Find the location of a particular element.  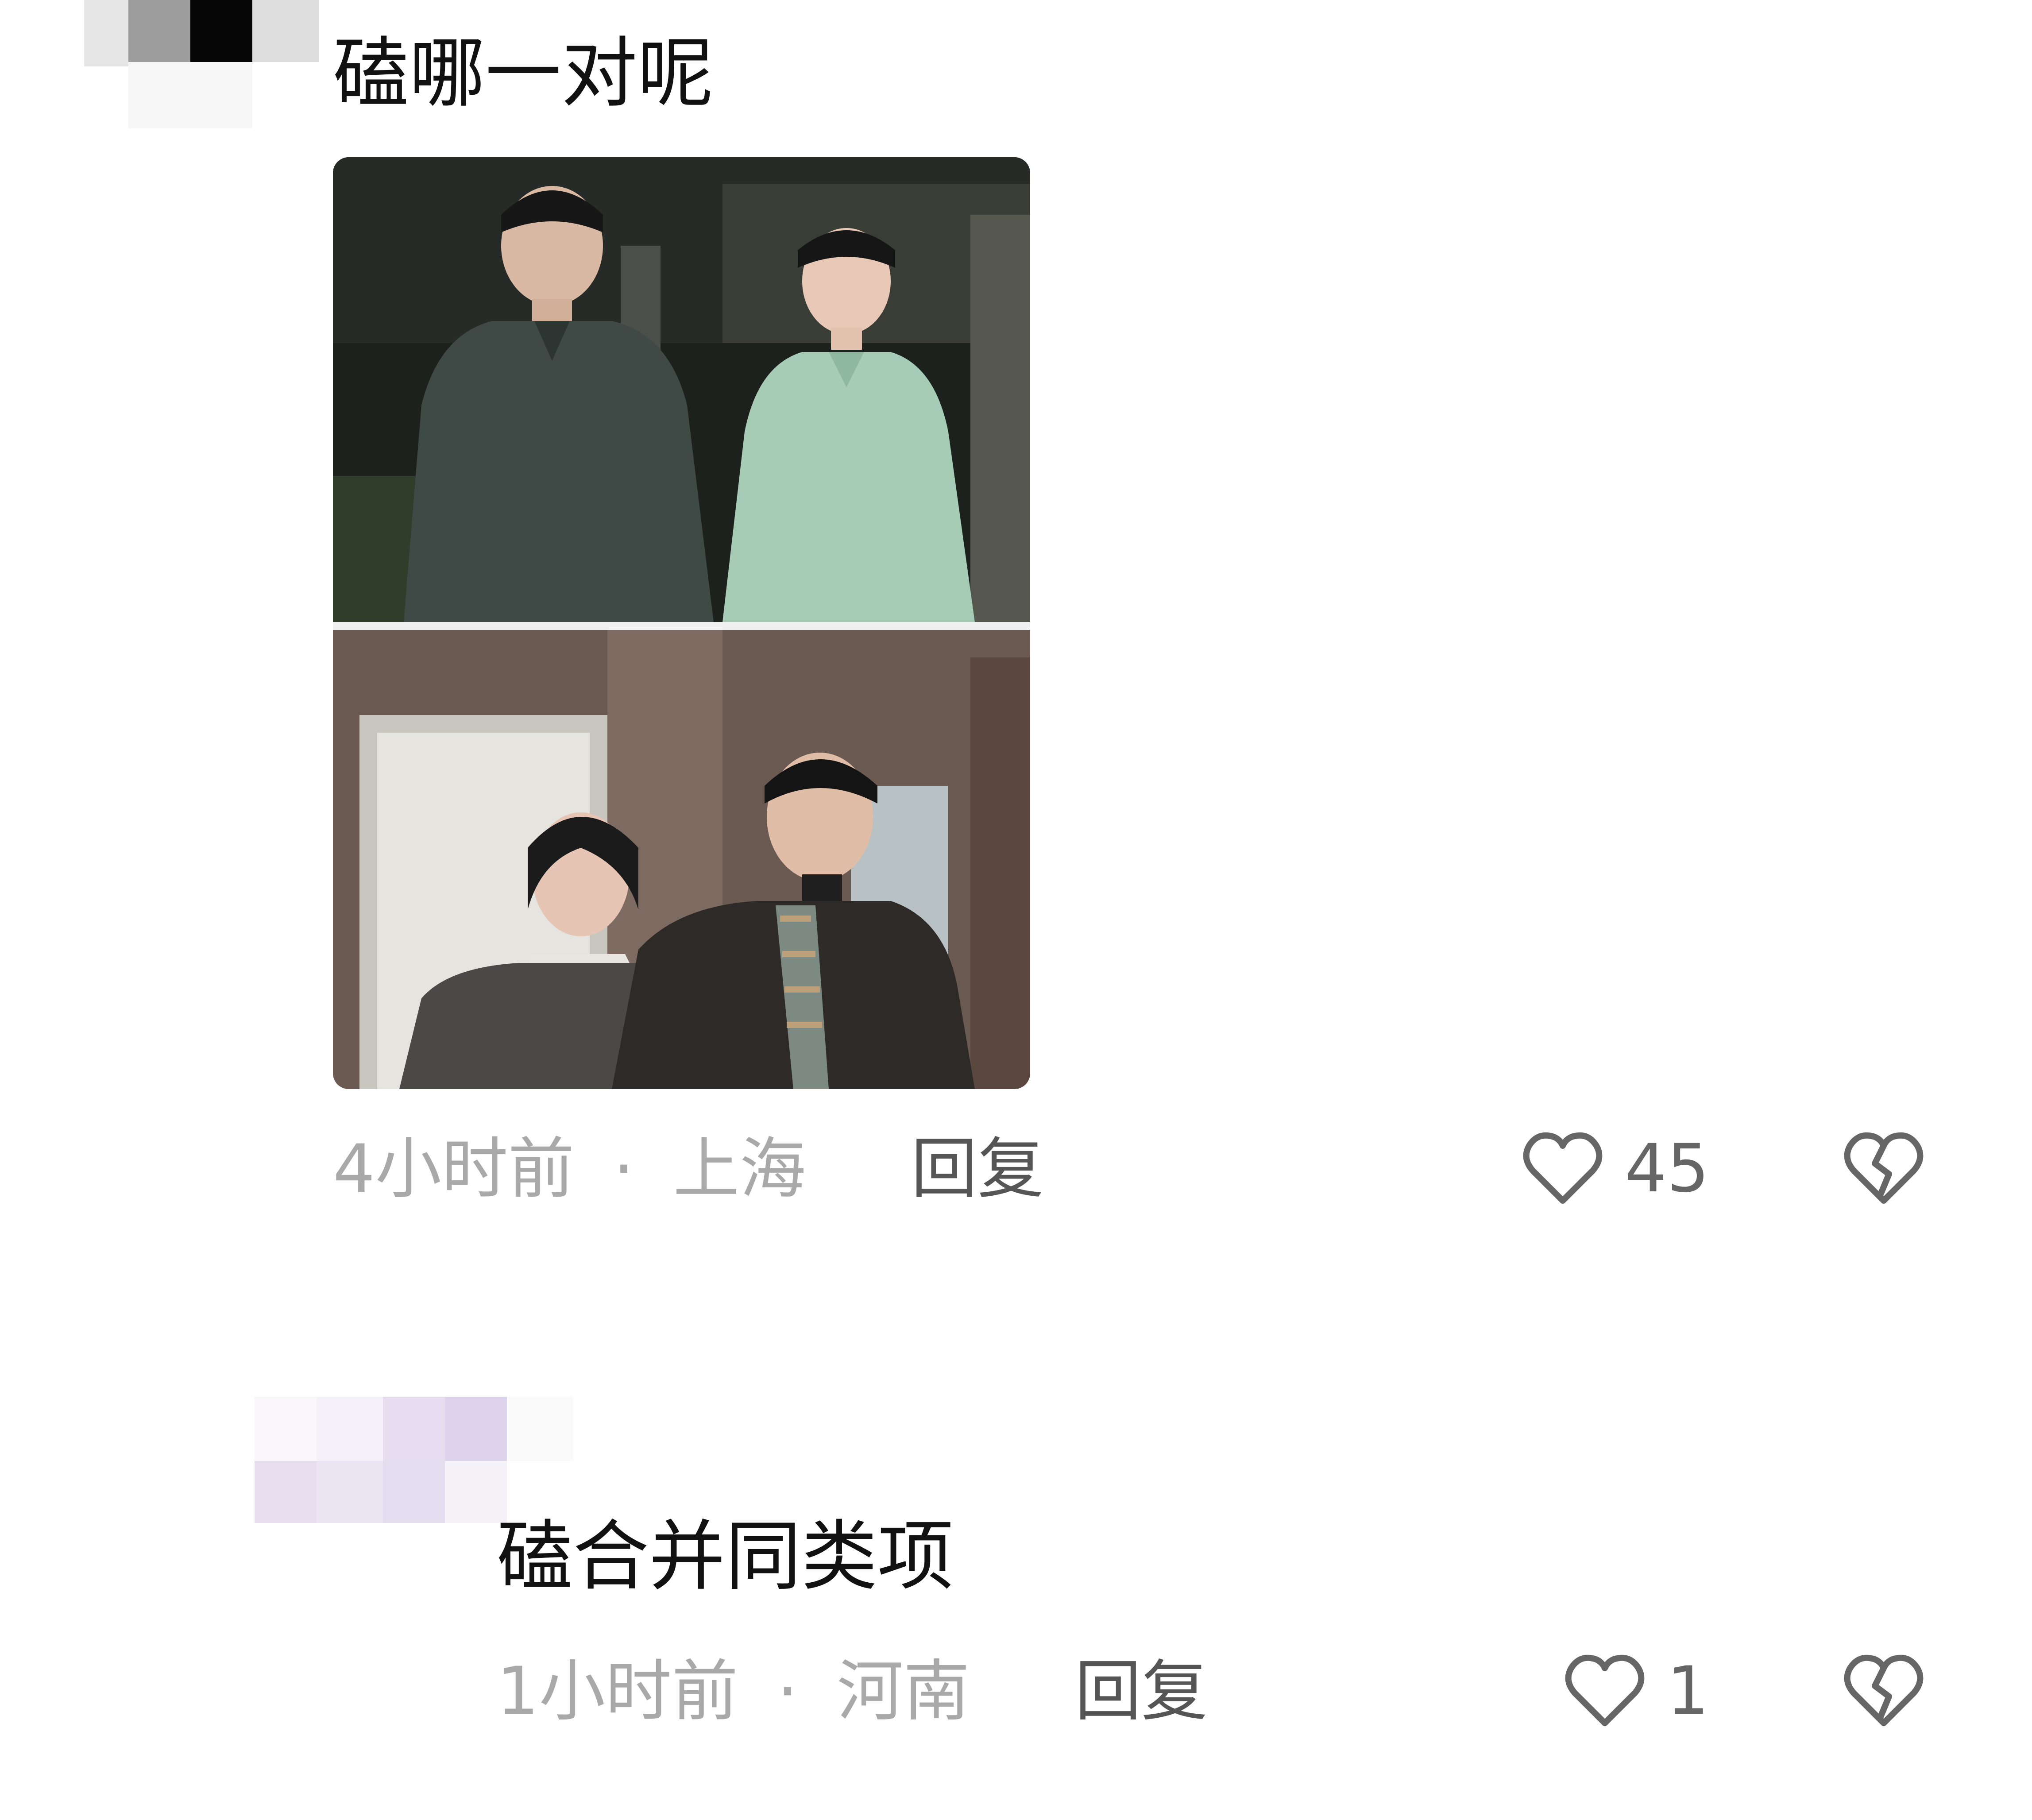

comment-text: 磕合并同类项 is located at coordinates (726, 1557).